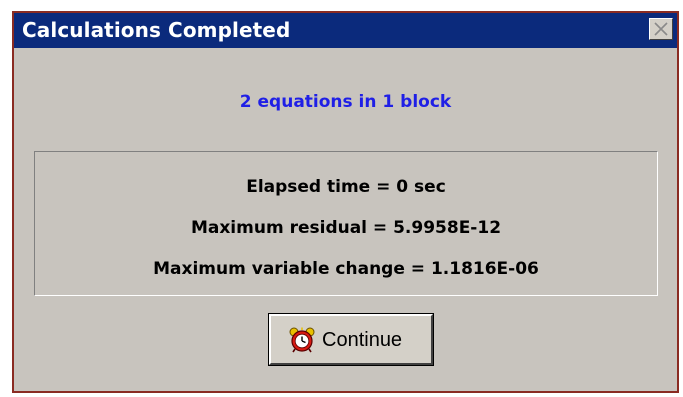  What do you see at coordinates (345, 30) in the screenshot?
I see `title-bar: Calculations Completed` at bounding box center [345, 30].